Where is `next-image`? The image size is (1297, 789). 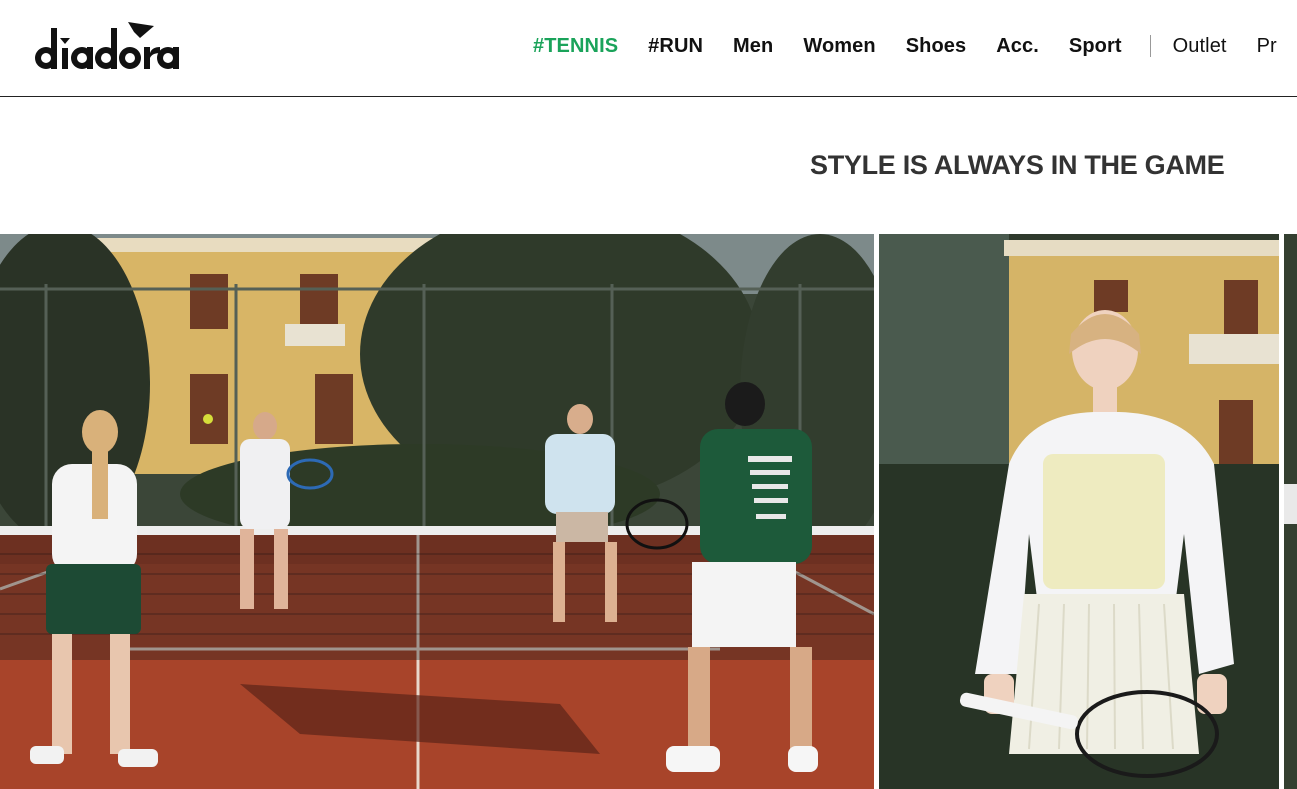 next-image is located at coordinates (1290, 511).